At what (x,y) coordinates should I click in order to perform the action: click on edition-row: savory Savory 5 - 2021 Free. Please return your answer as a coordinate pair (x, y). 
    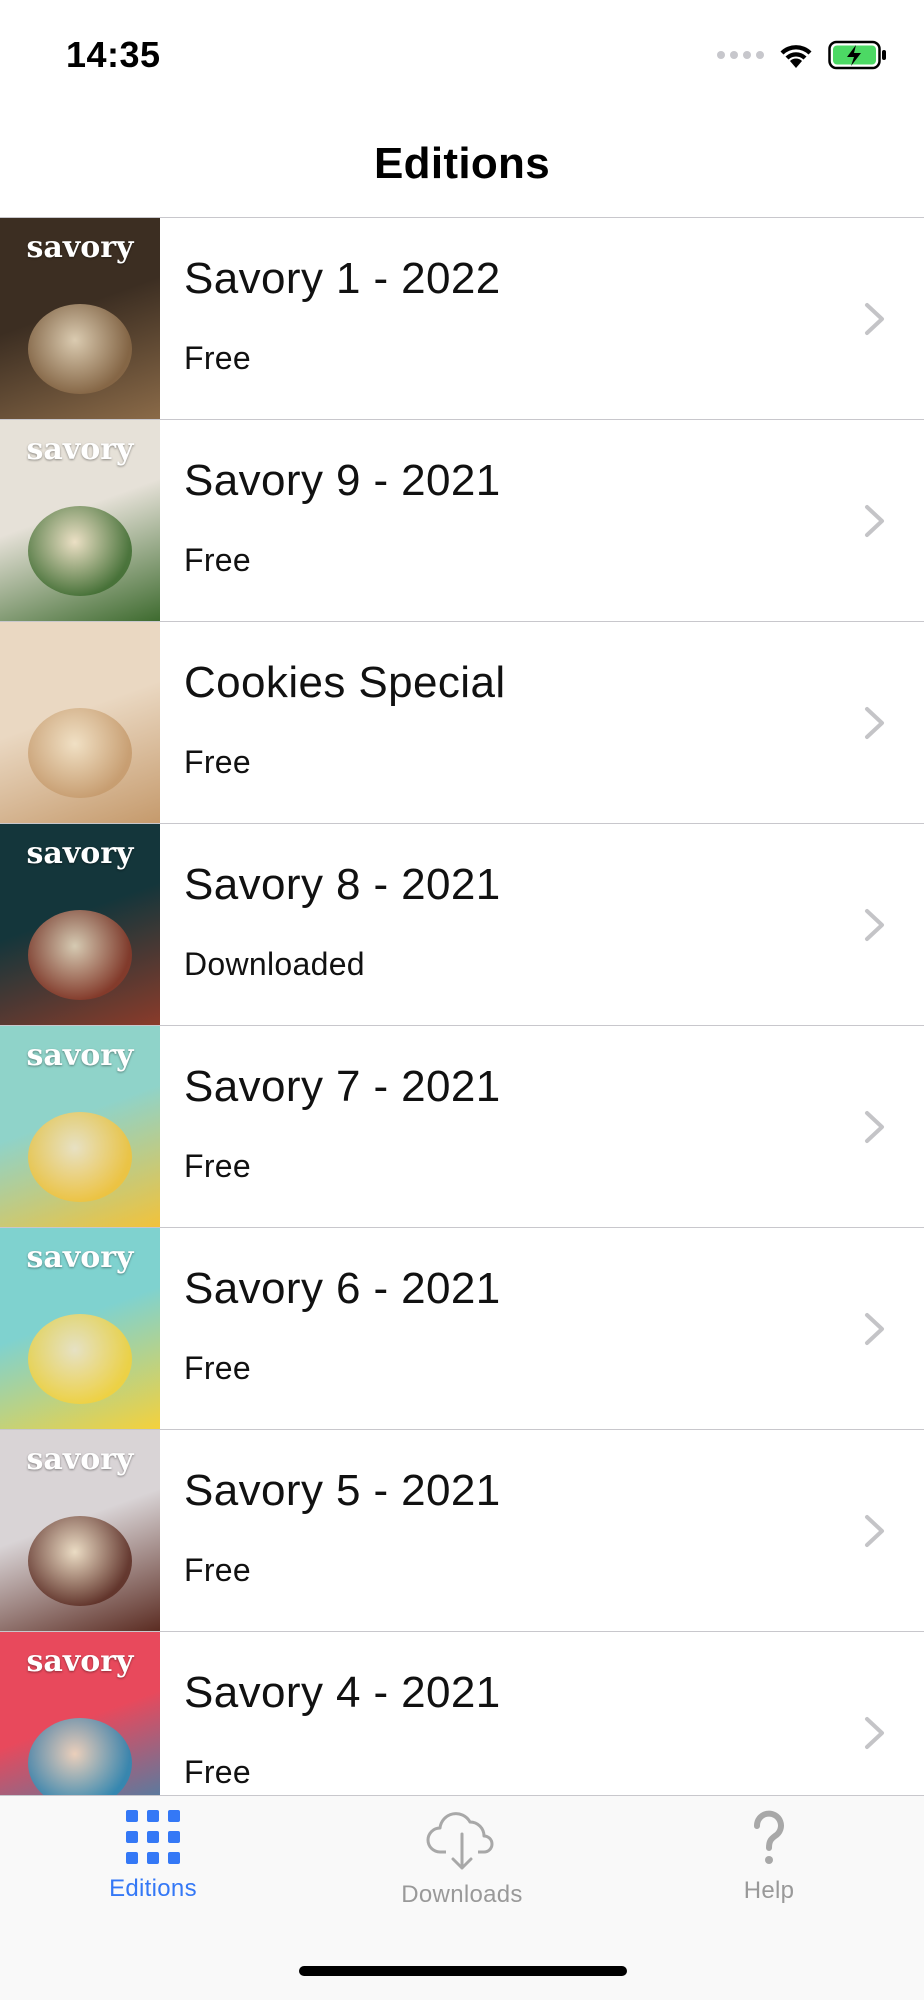
    Looking at the image, I should click on (462, 1531).